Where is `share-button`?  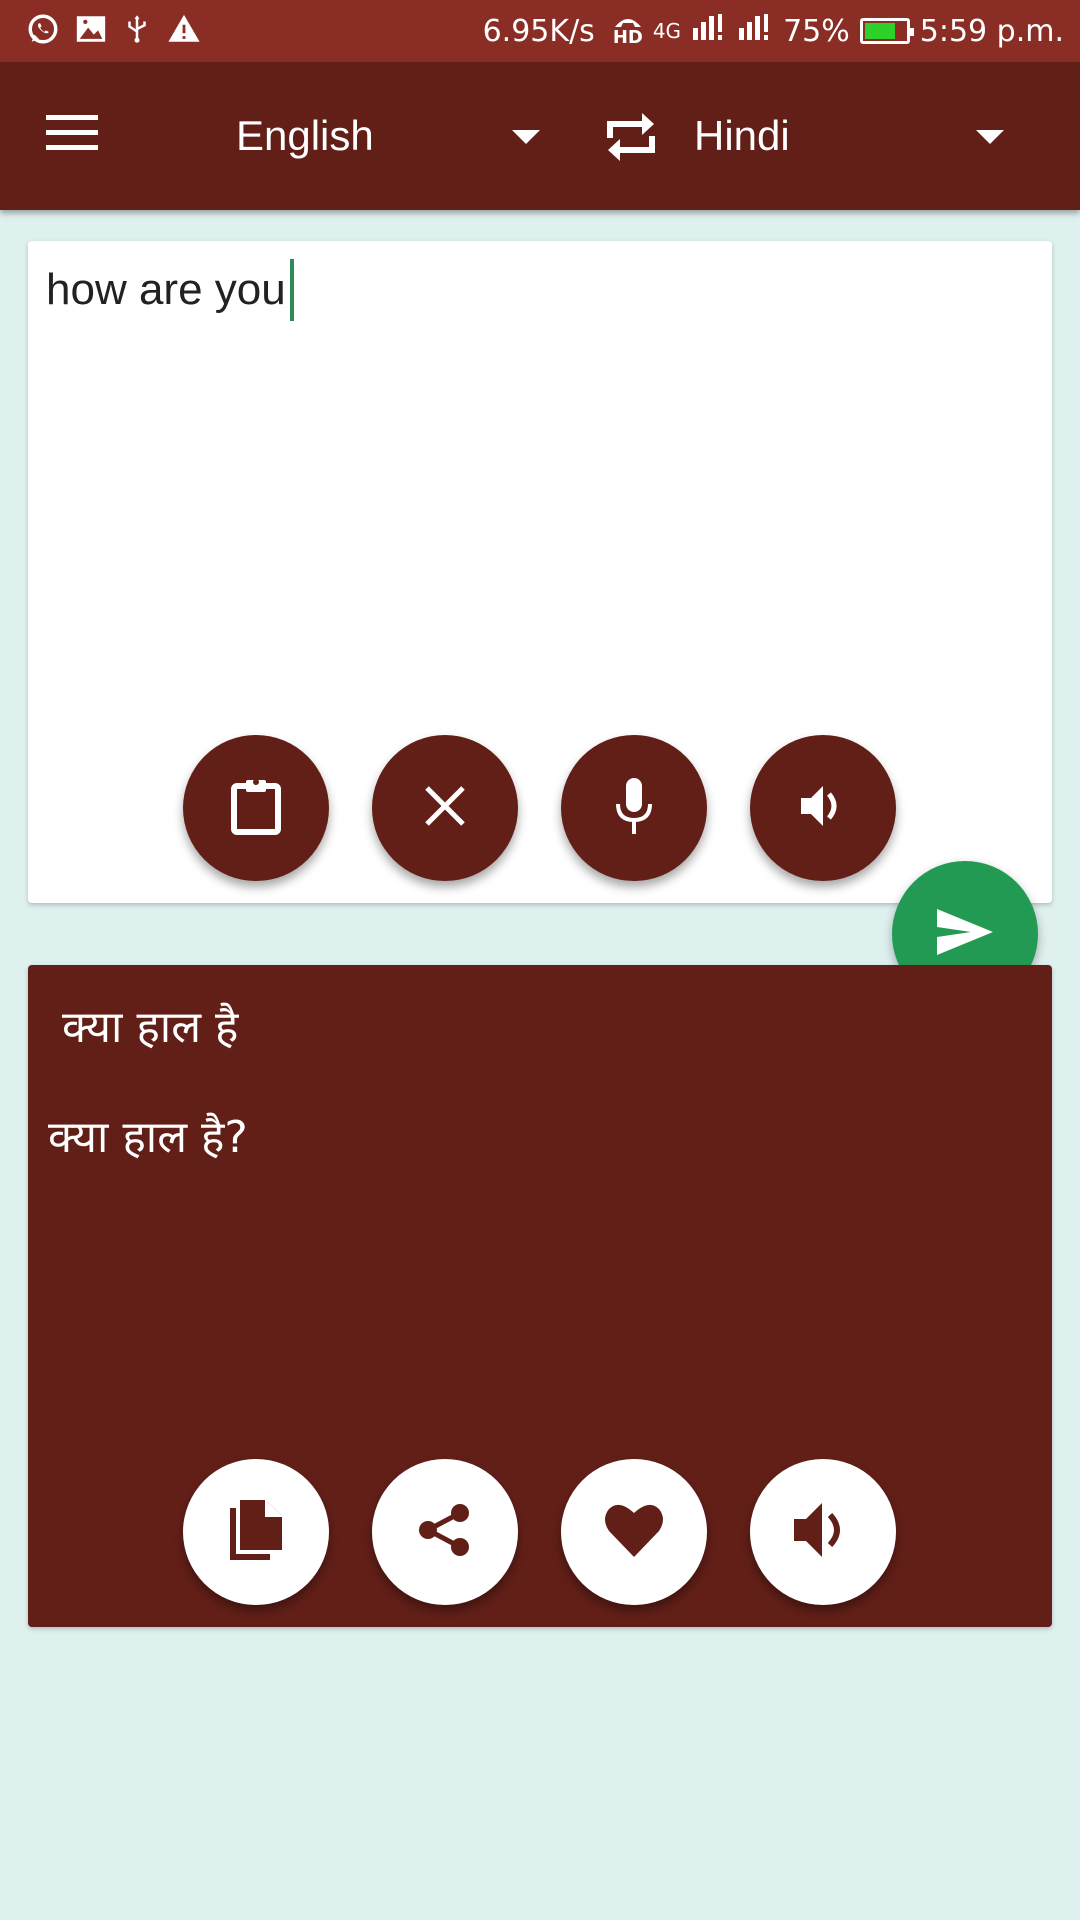 share-button is located at coordinates (445, 1532).